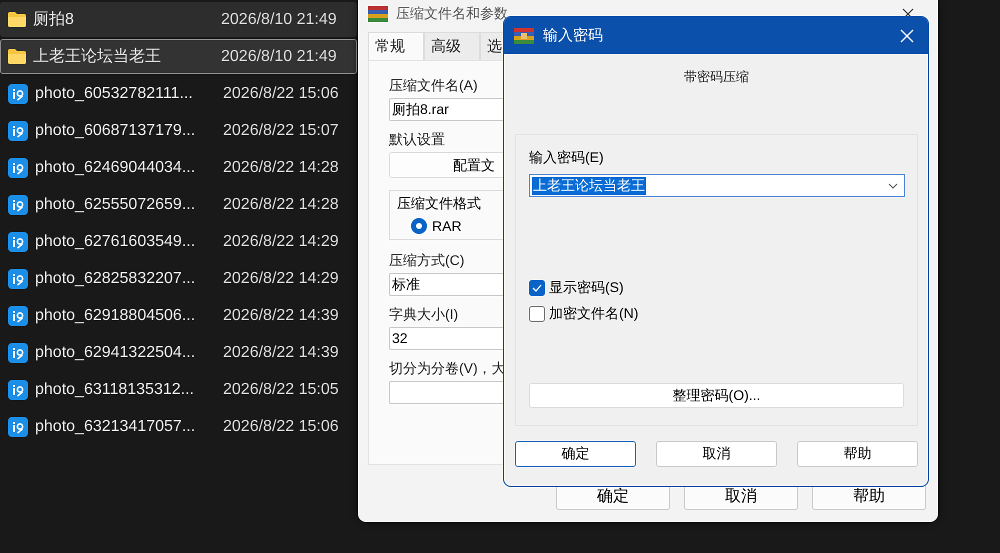 Image resolution: width=1000 pixels, height=553 pixels. I want to click on checkmark-icon, so click(537, 288).